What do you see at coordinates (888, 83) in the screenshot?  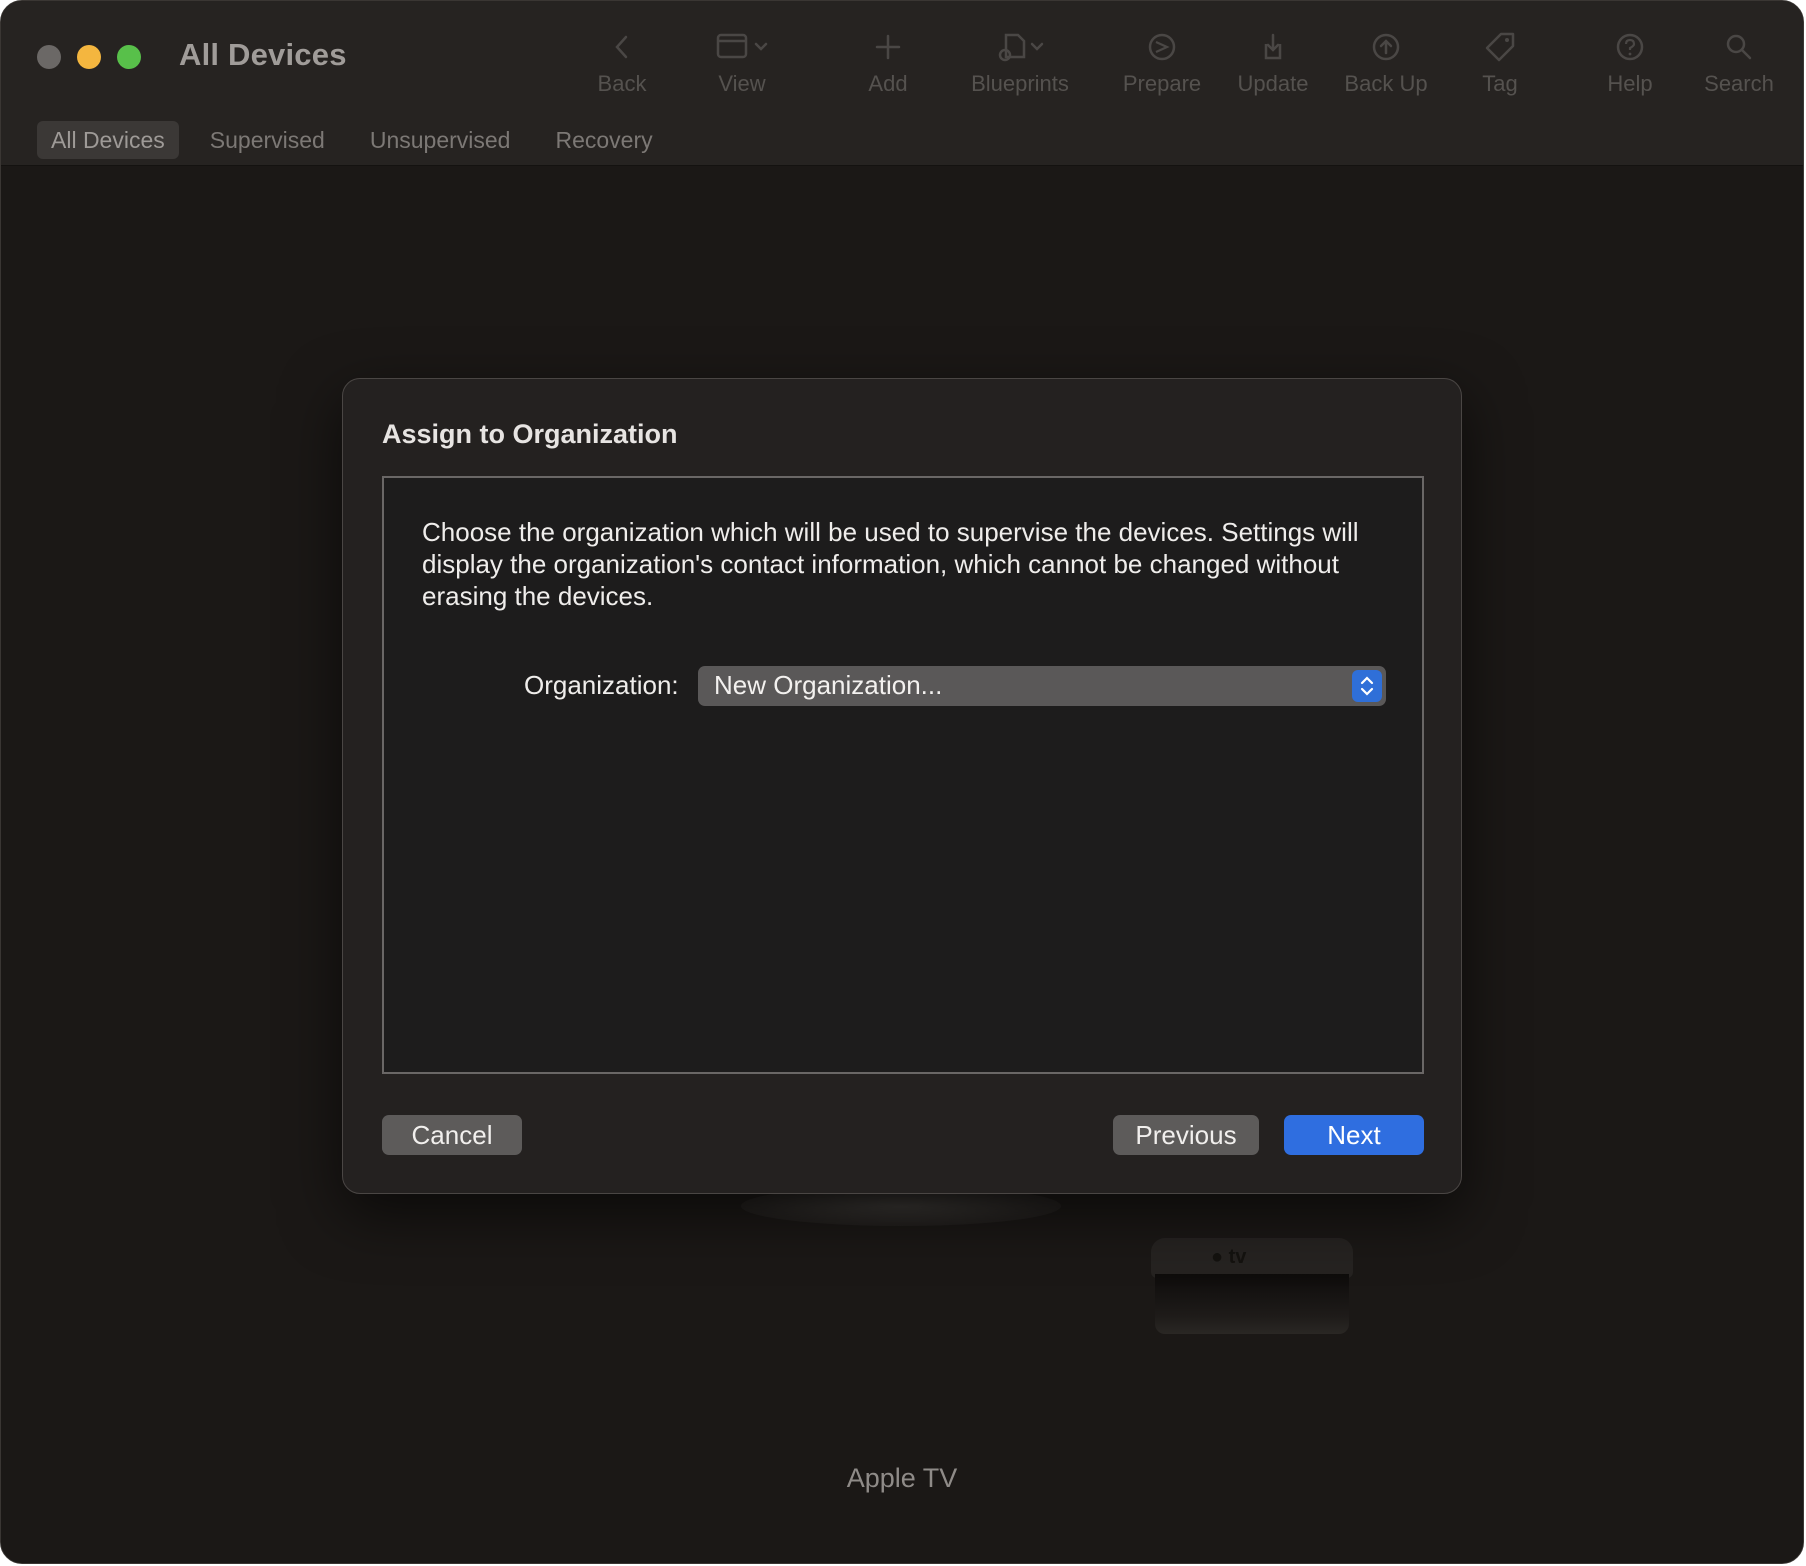 I see `toolbar-label: Add` at bounding box center [888, 83].